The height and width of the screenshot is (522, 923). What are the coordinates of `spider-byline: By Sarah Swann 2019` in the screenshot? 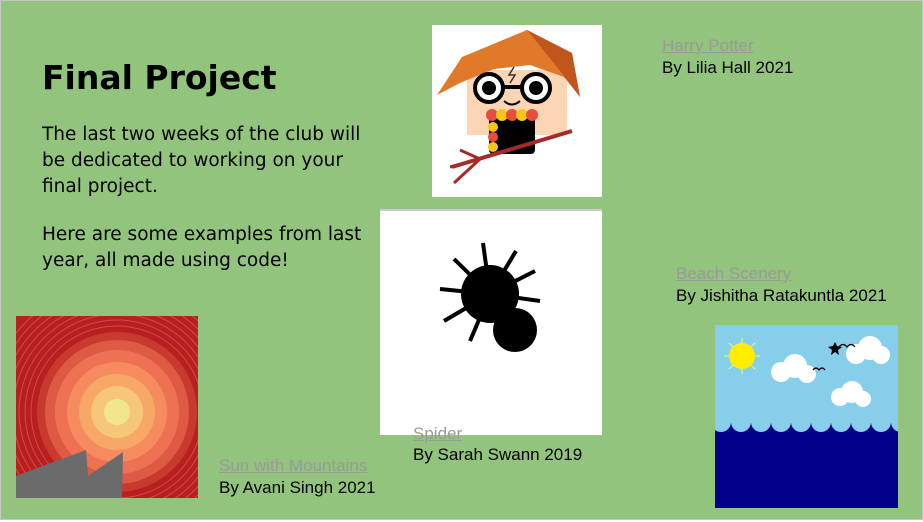 It's located at (498, 454).